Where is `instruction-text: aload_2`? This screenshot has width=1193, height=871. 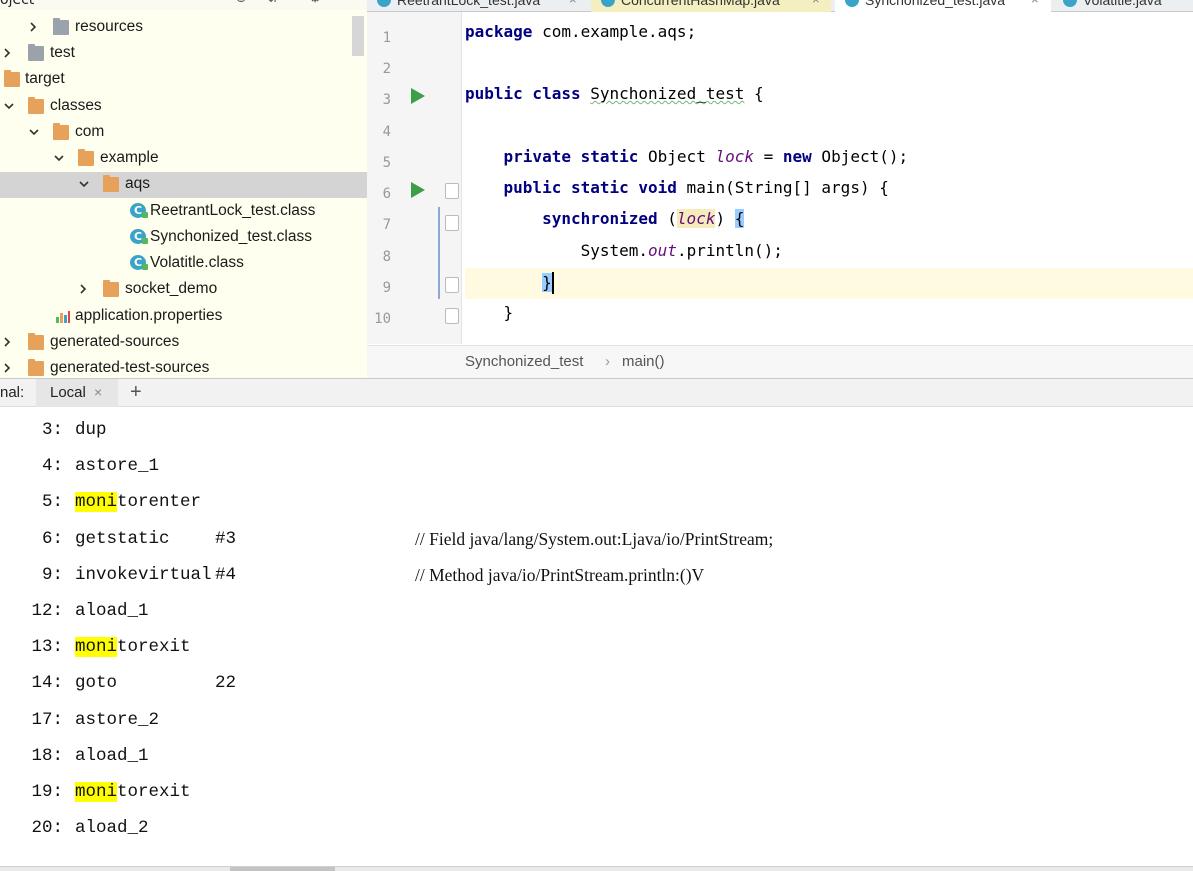 instruction-text: aload_2 is located at coordinates (112, 828).